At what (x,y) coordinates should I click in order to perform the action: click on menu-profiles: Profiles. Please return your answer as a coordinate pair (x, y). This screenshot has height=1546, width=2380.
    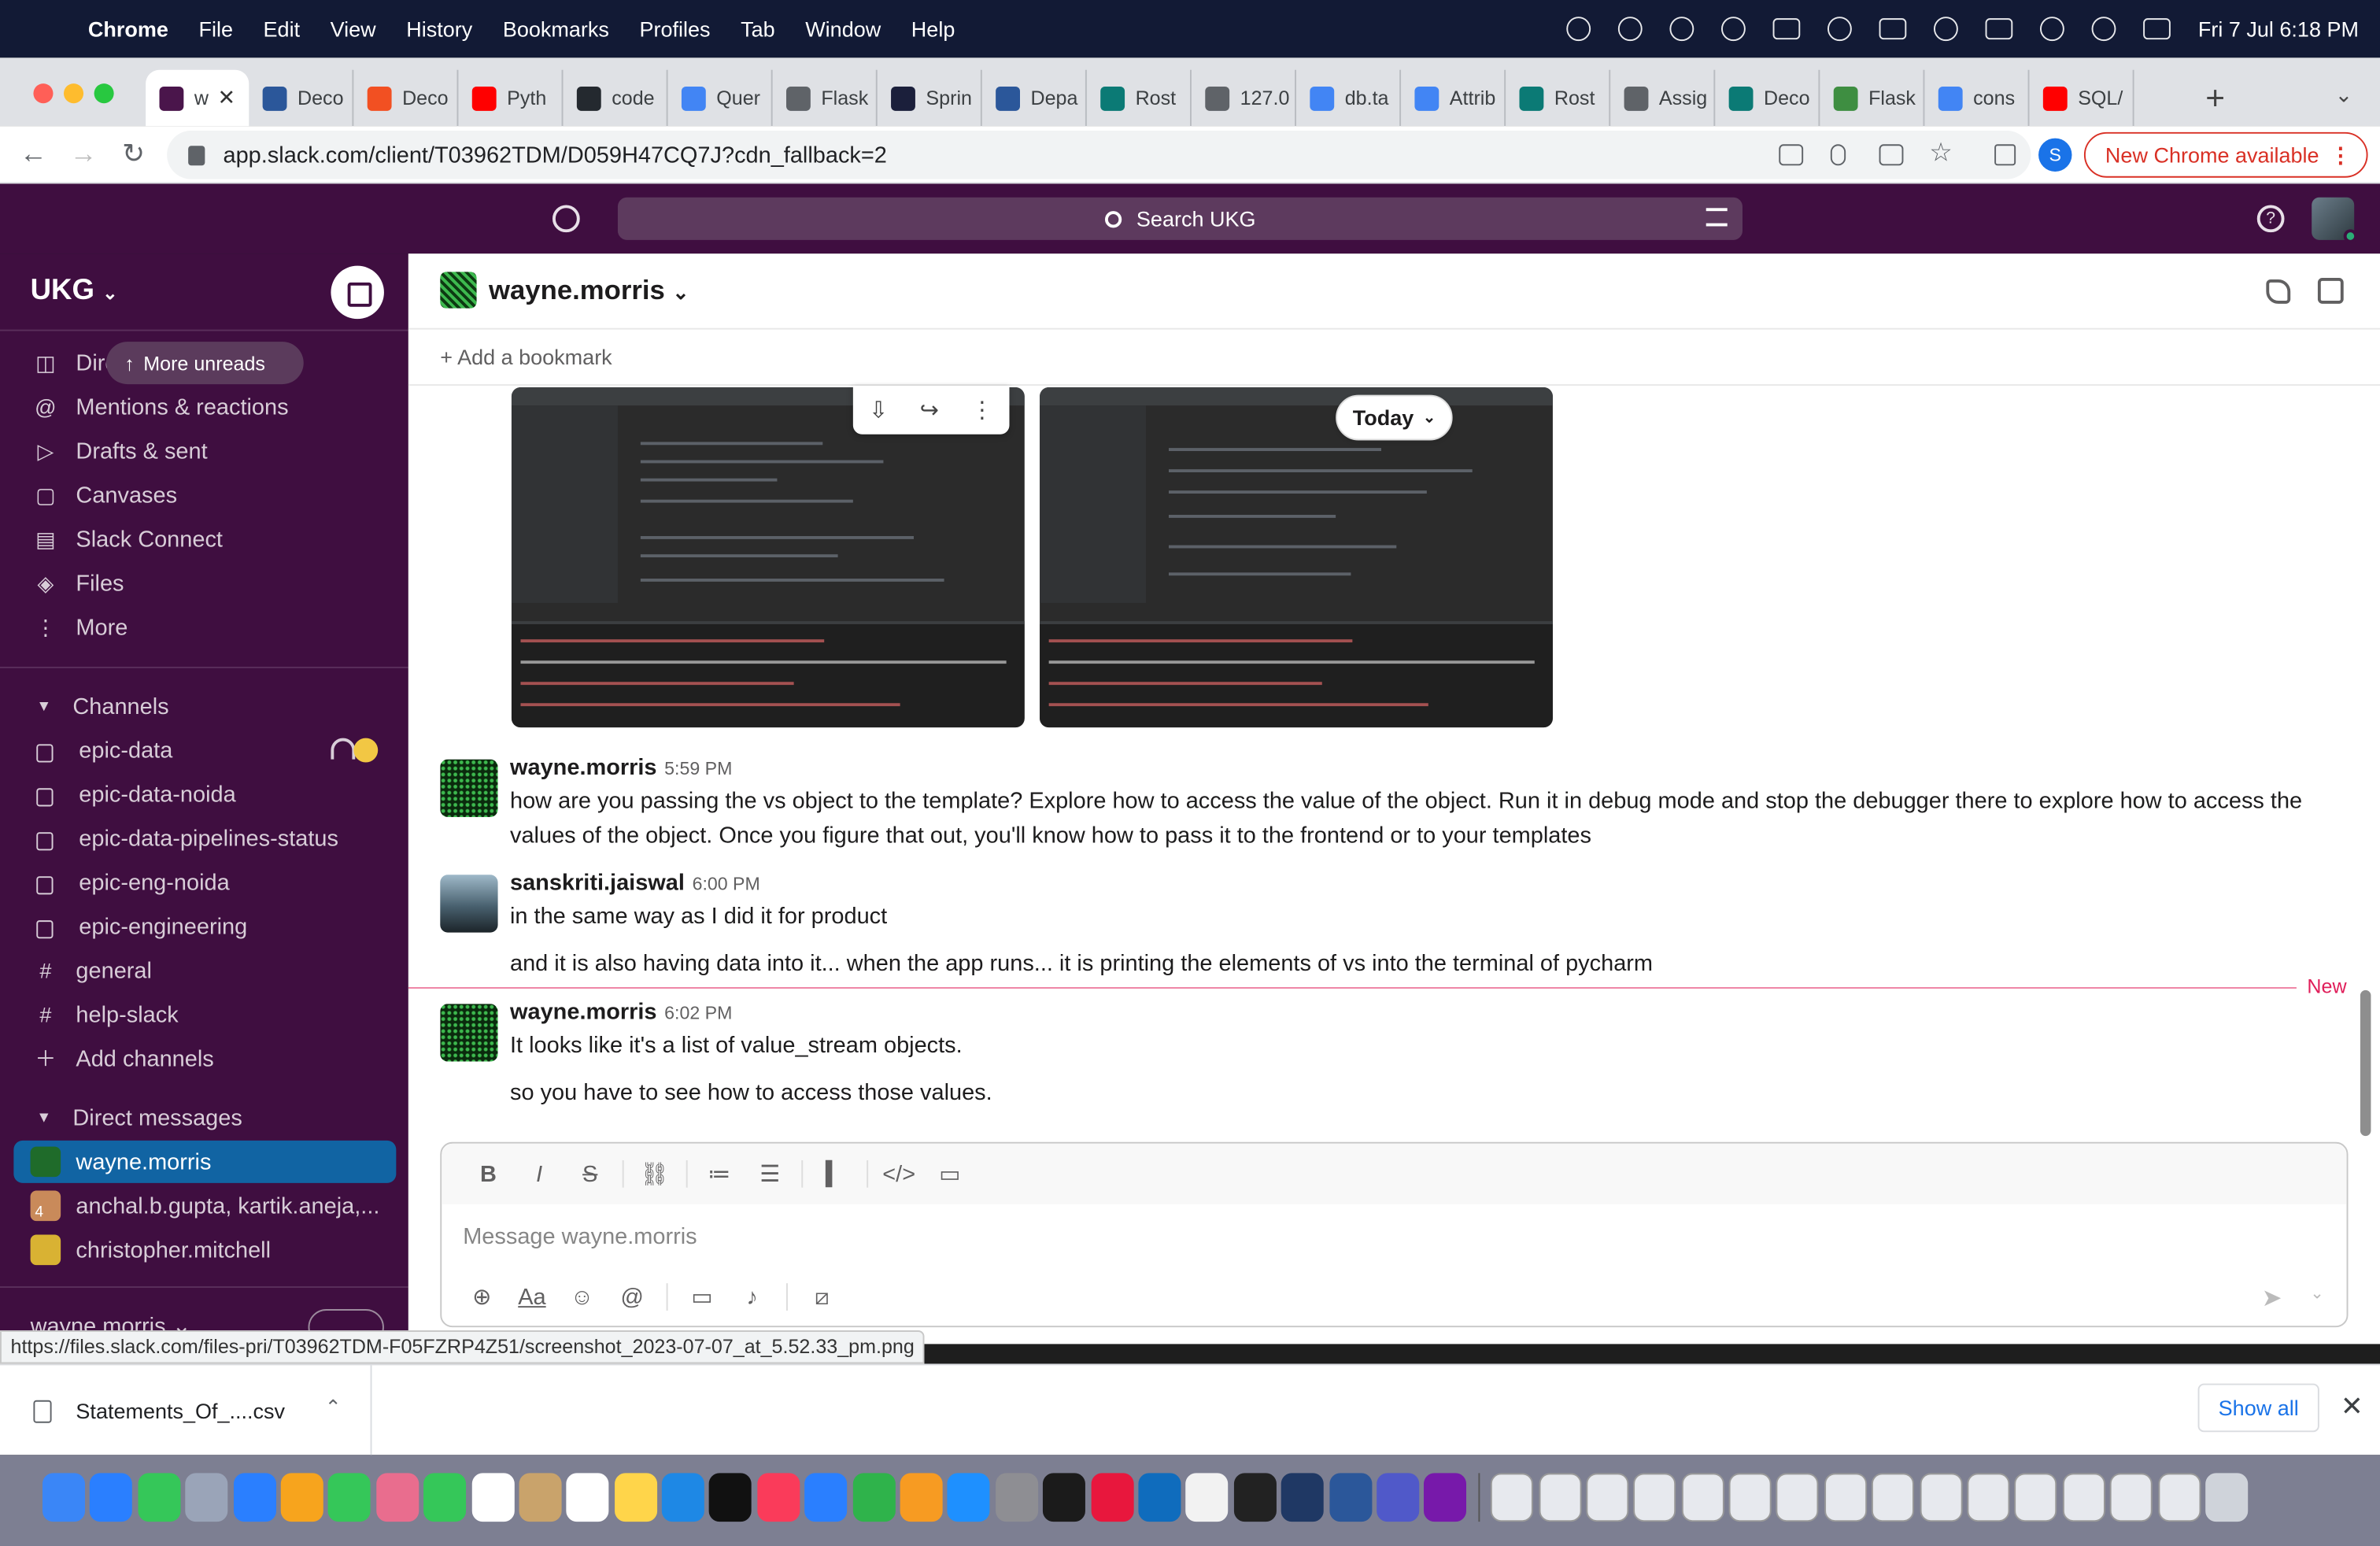
    Looking at the image, I should click on (674, 29).